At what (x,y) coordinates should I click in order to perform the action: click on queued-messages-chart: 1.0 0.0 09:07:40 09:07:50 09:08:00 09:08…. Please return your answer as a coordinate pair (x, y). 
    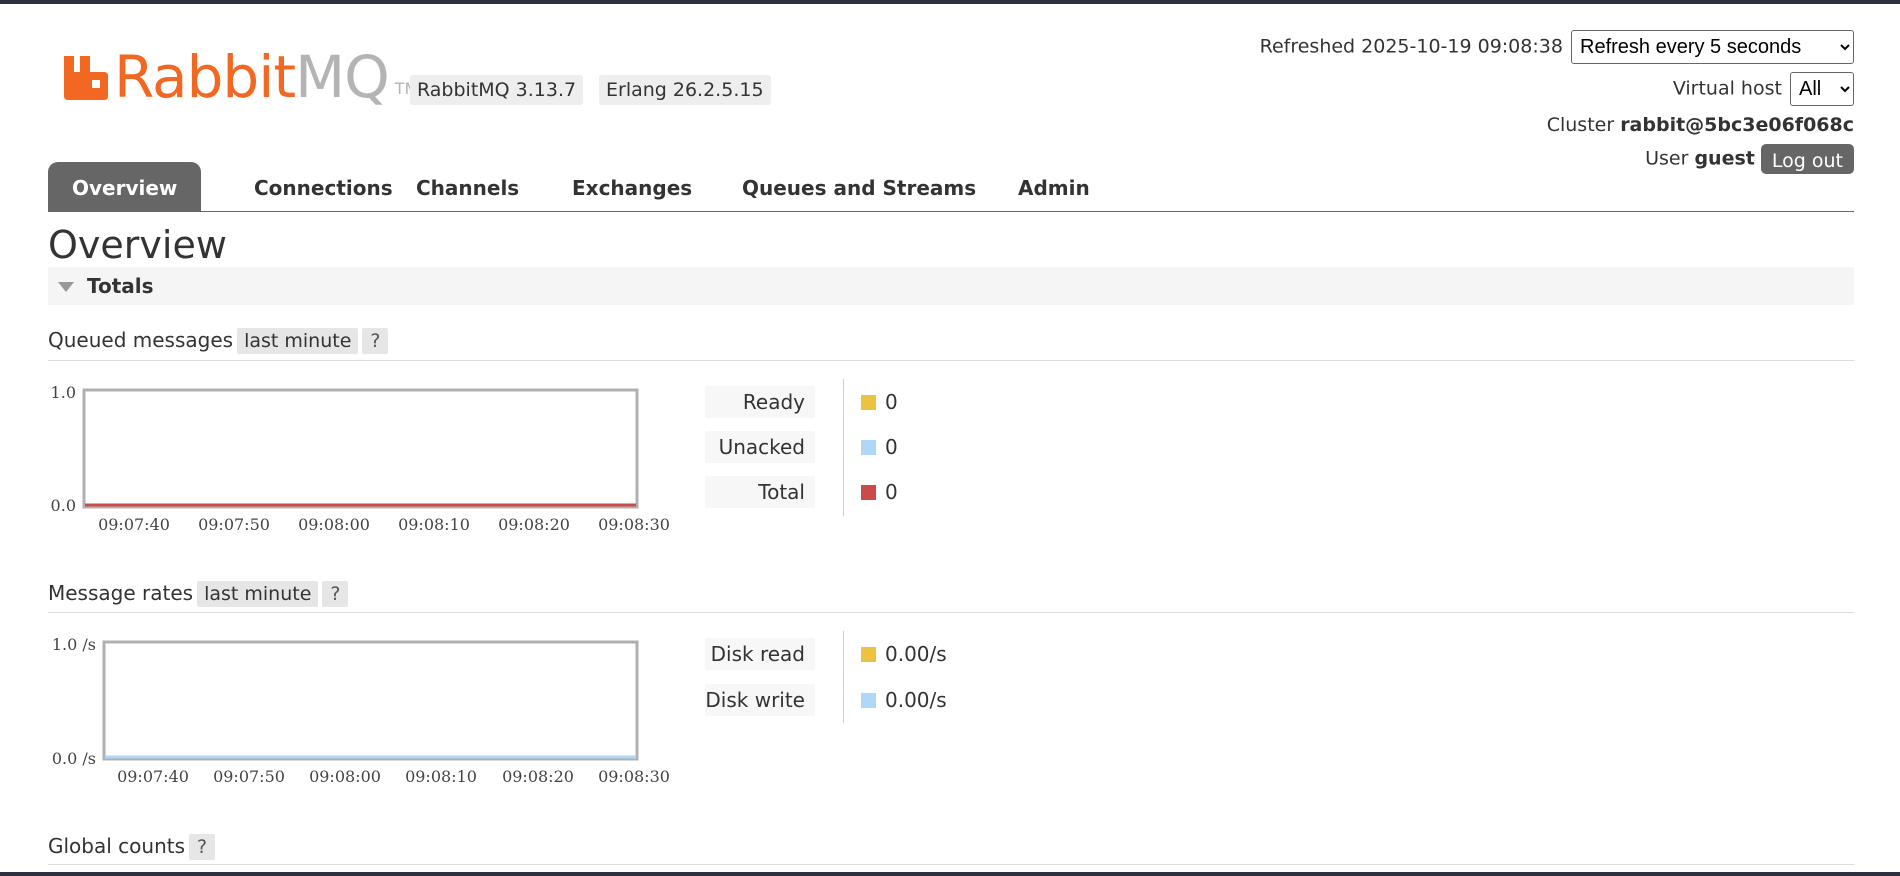
    Looking at the image, I should click on (360, 461).